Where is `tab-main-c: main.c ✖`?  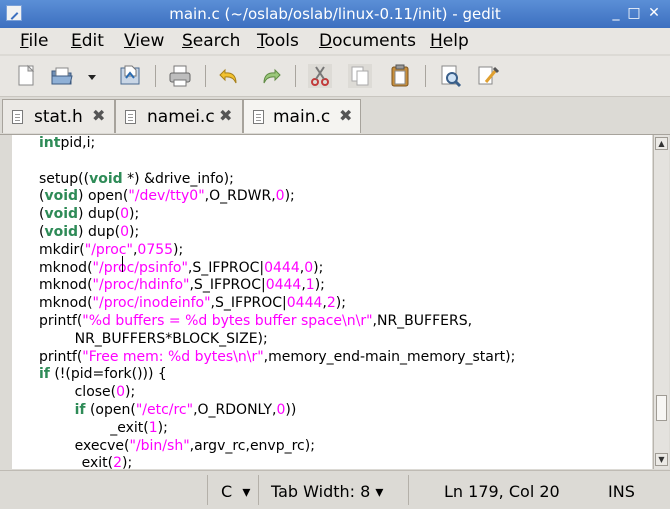 tab-main-c: main.c ✖ is located at coordinates (302, 116).